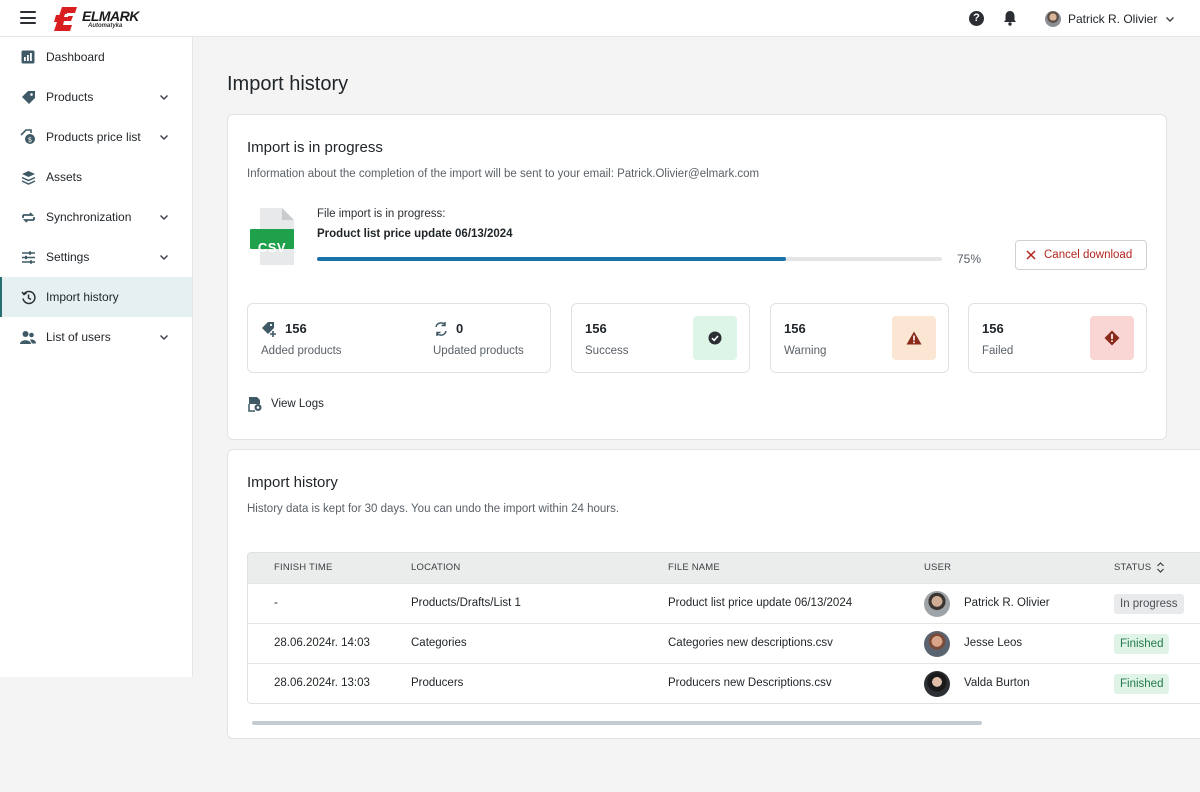 This screenshot has width=1200, height=792. I want to click on cell-location: Producers, so click(437, 683).